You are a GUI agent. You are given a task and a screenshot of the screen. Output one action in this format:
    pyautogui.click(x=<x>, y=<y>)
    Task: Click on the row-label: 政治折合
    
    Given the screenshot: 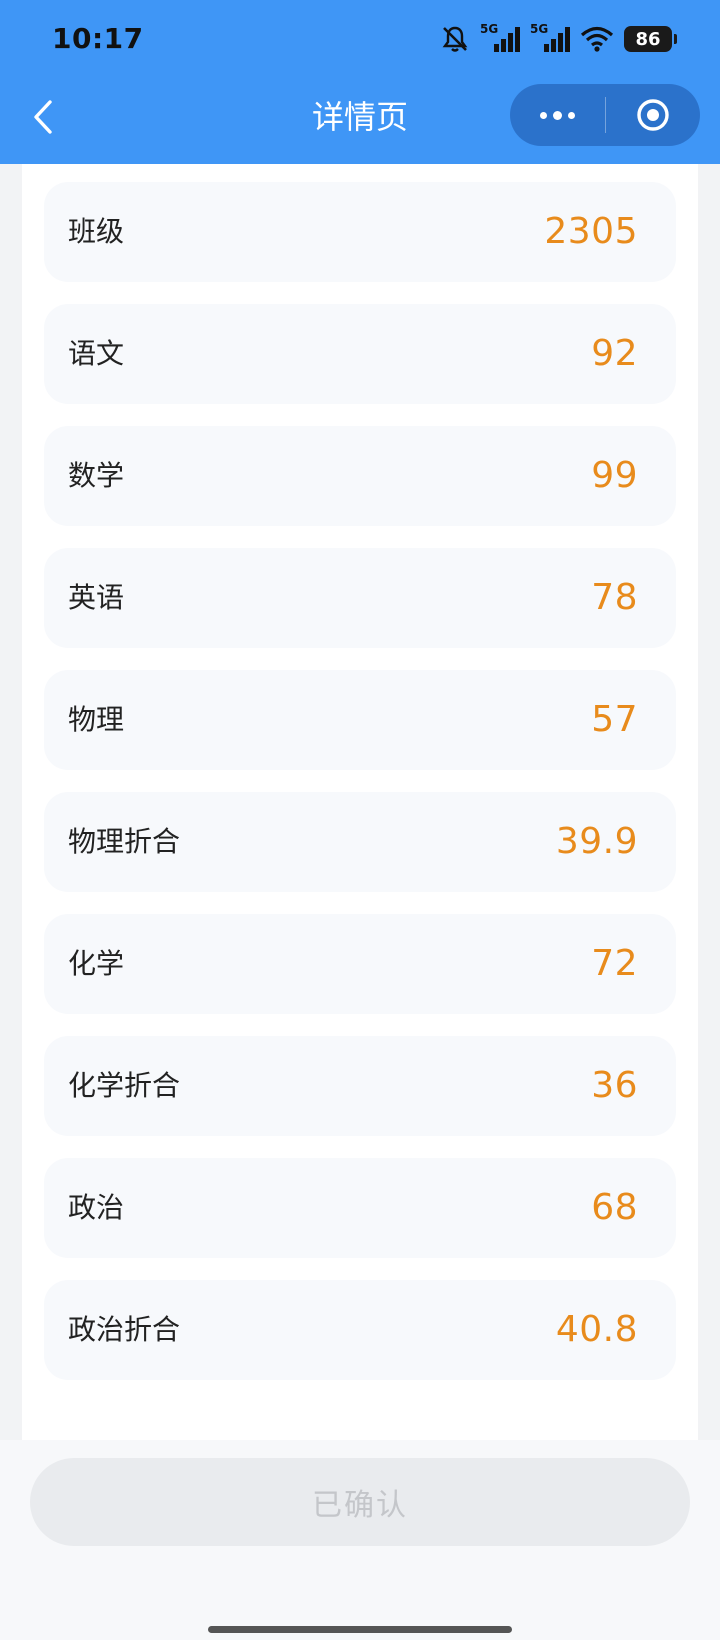 What is the action you would take?
    pyautogui.click(x=124, y=1329)
    